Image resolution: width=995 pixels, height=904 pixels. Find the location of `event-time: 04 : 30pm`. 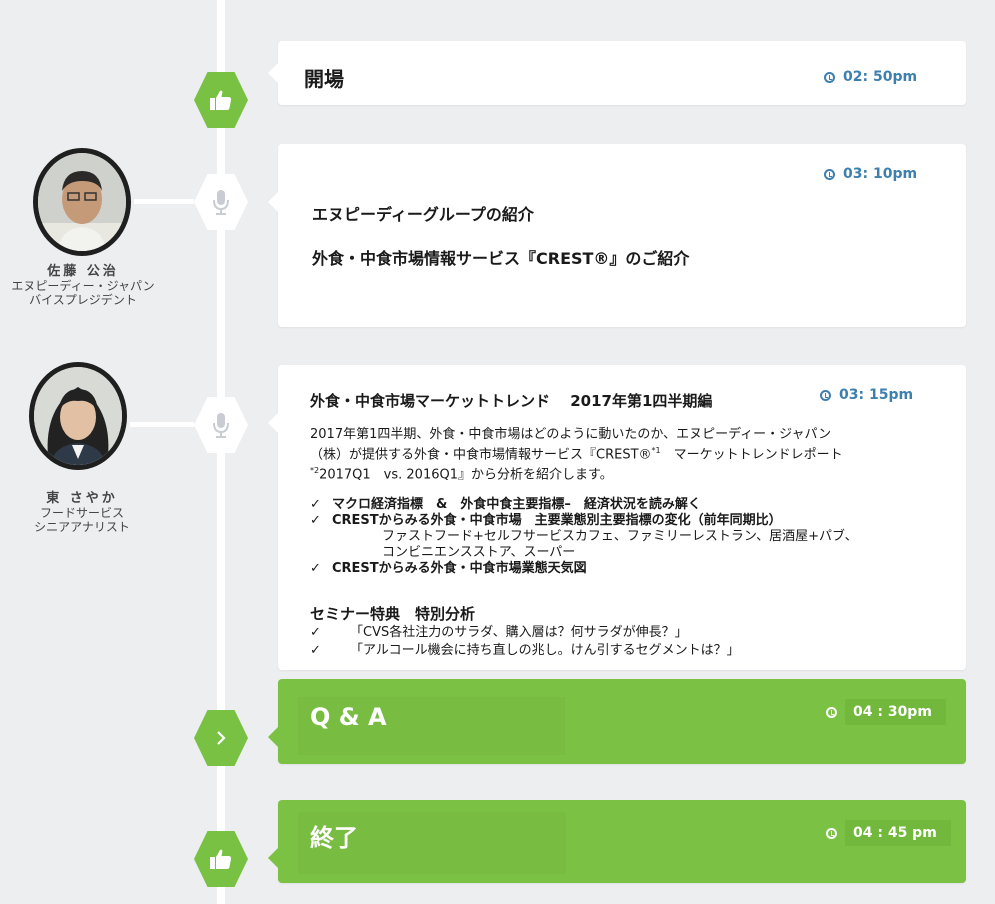

event-time: 04 : 30pm is located at coordinates (886, 712).